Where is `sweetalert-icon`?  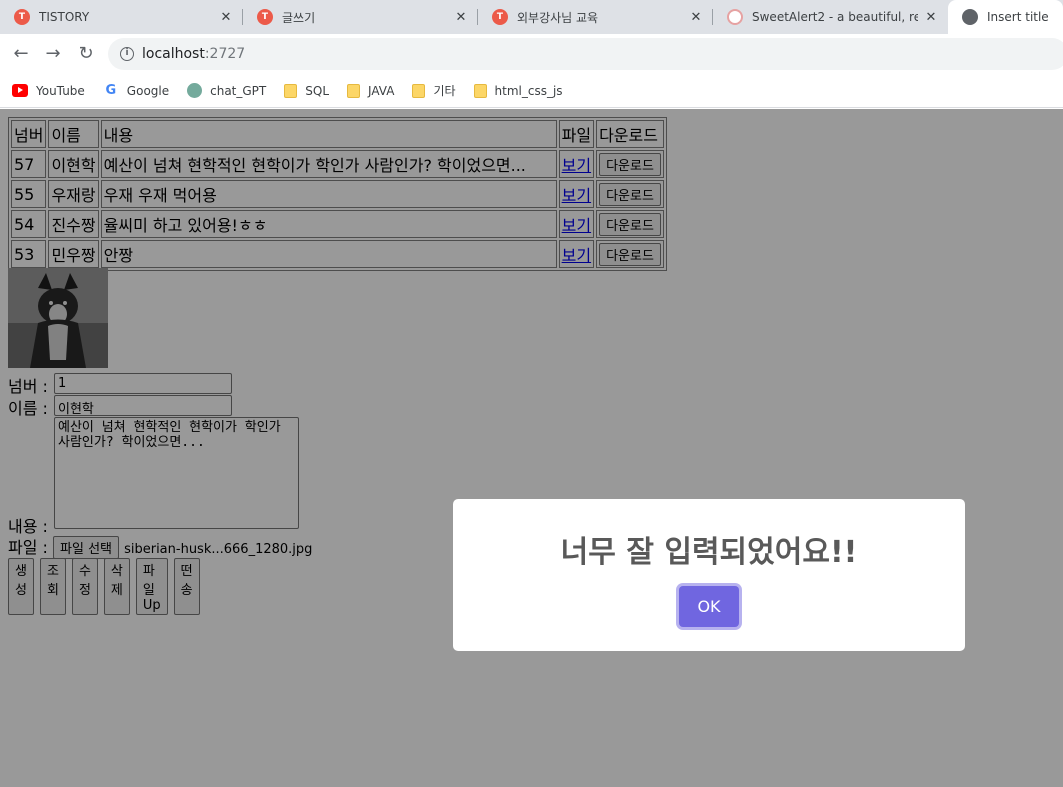
sweetalert-icon is located at coordinates (735, 17).